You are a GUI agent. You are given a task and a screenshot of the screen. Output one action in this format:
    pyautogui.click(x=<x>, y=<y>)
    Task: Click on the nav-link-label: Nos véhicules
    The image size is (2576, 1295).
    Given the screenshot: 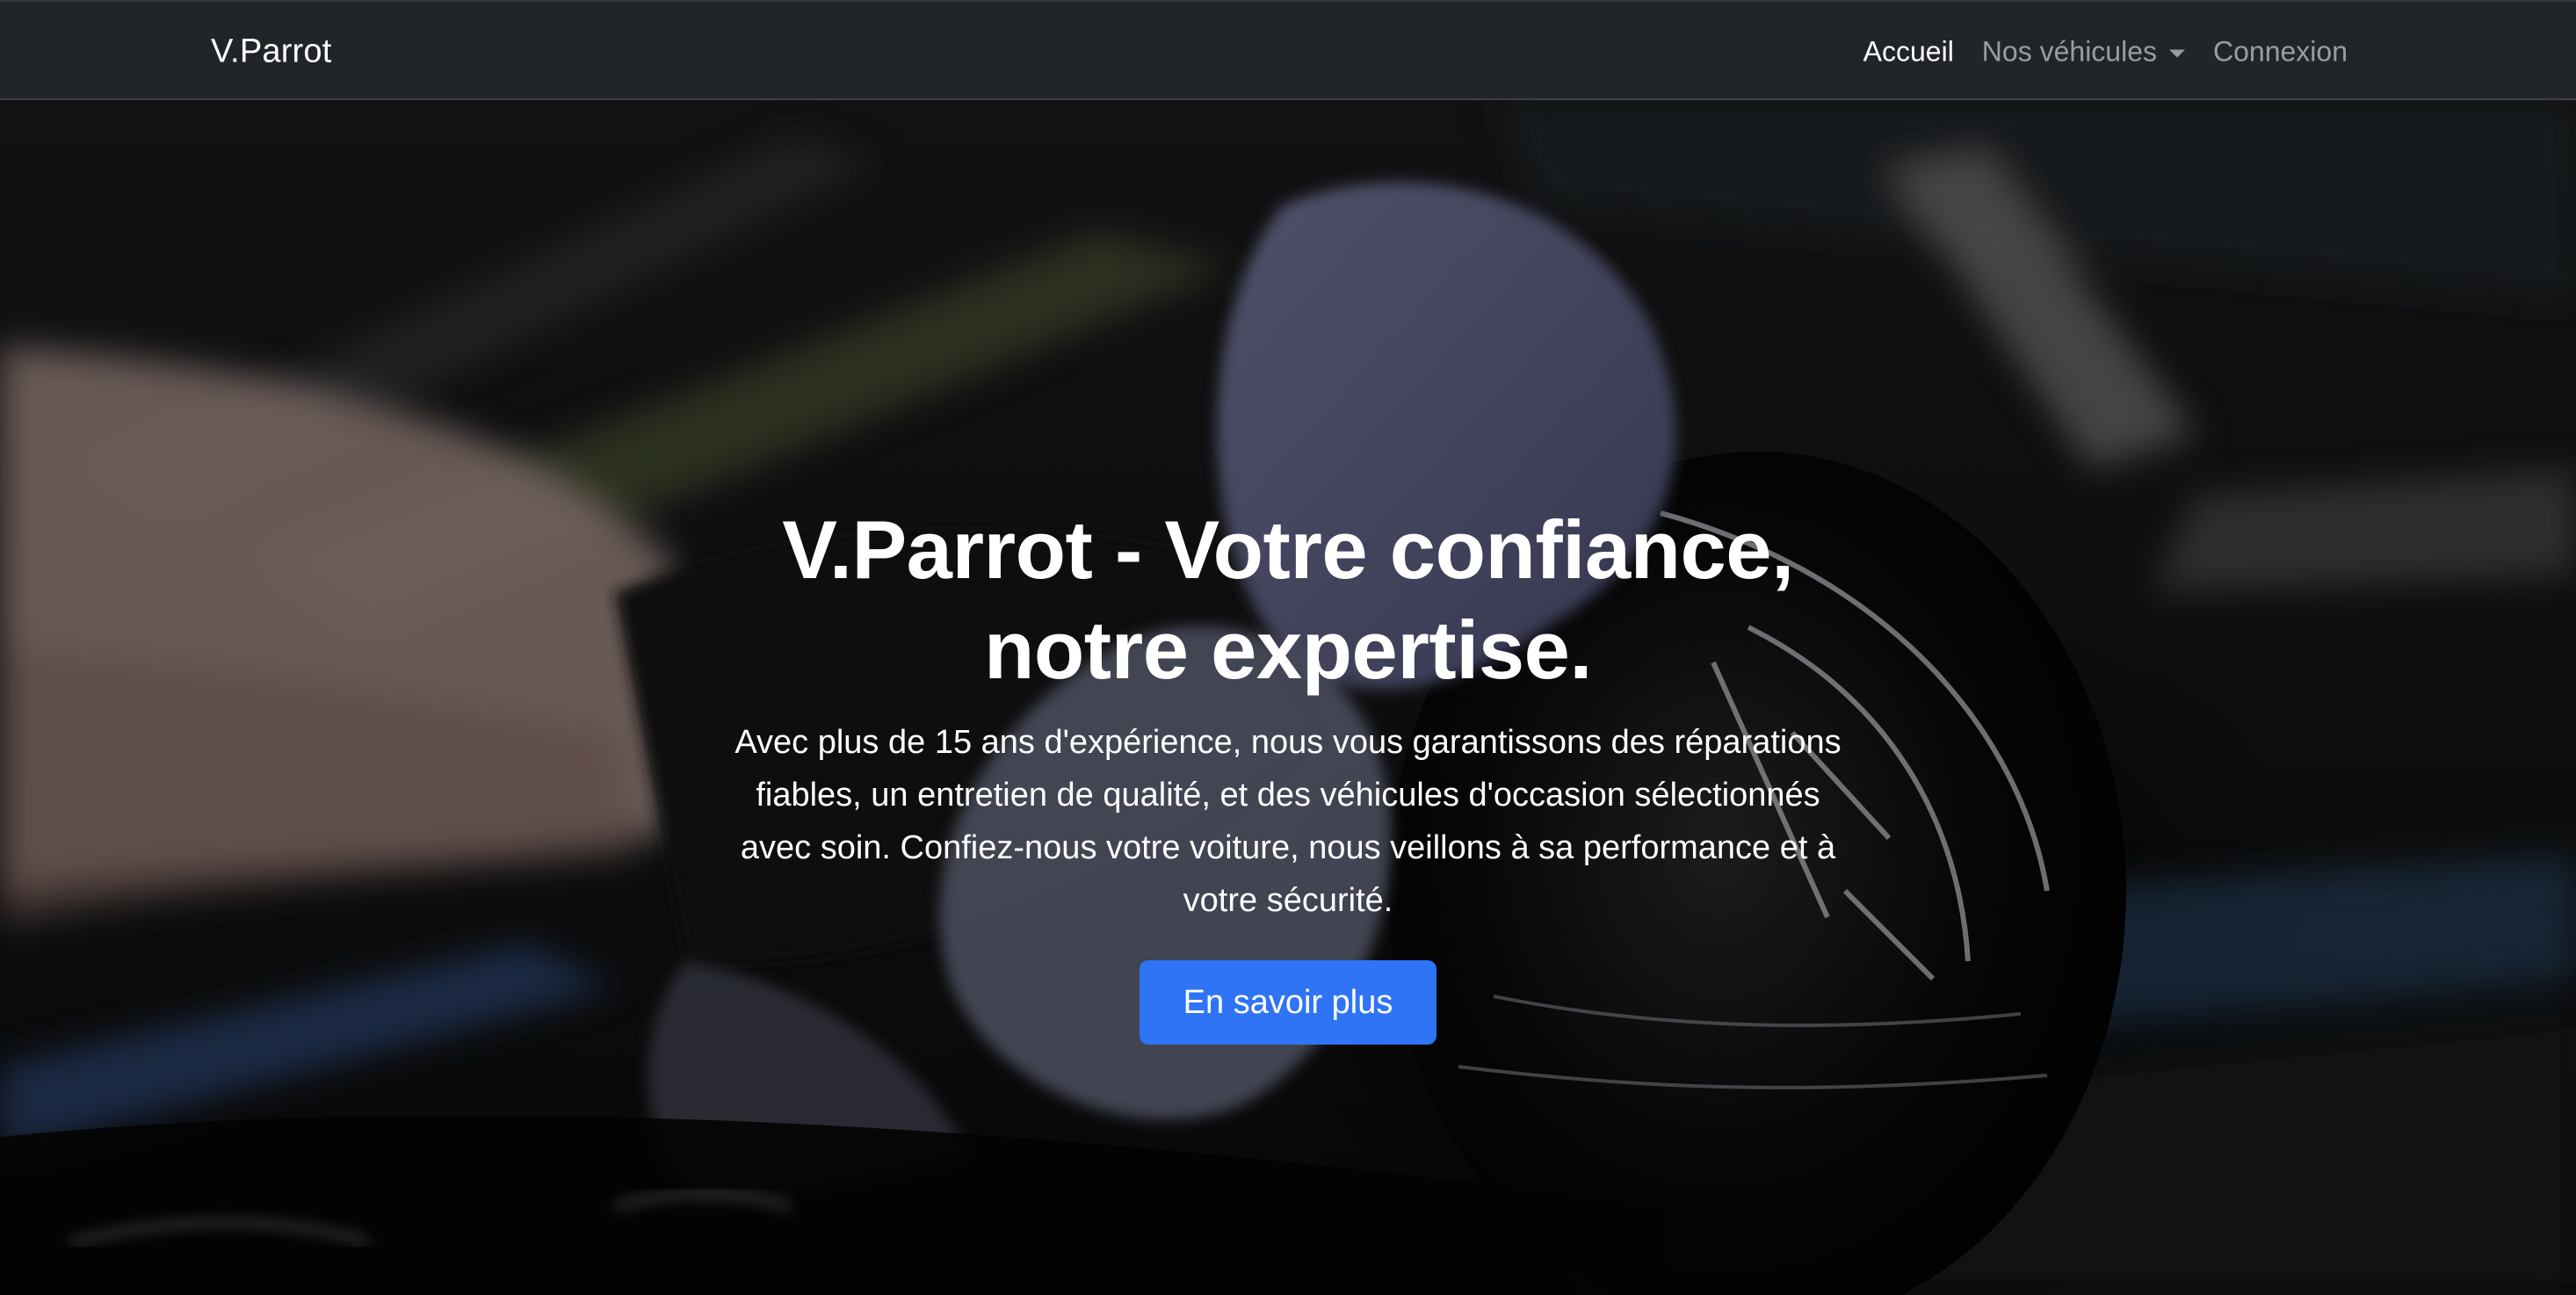 What is the action you would take?
    pyautogui.click(x=2069, y=52)
    